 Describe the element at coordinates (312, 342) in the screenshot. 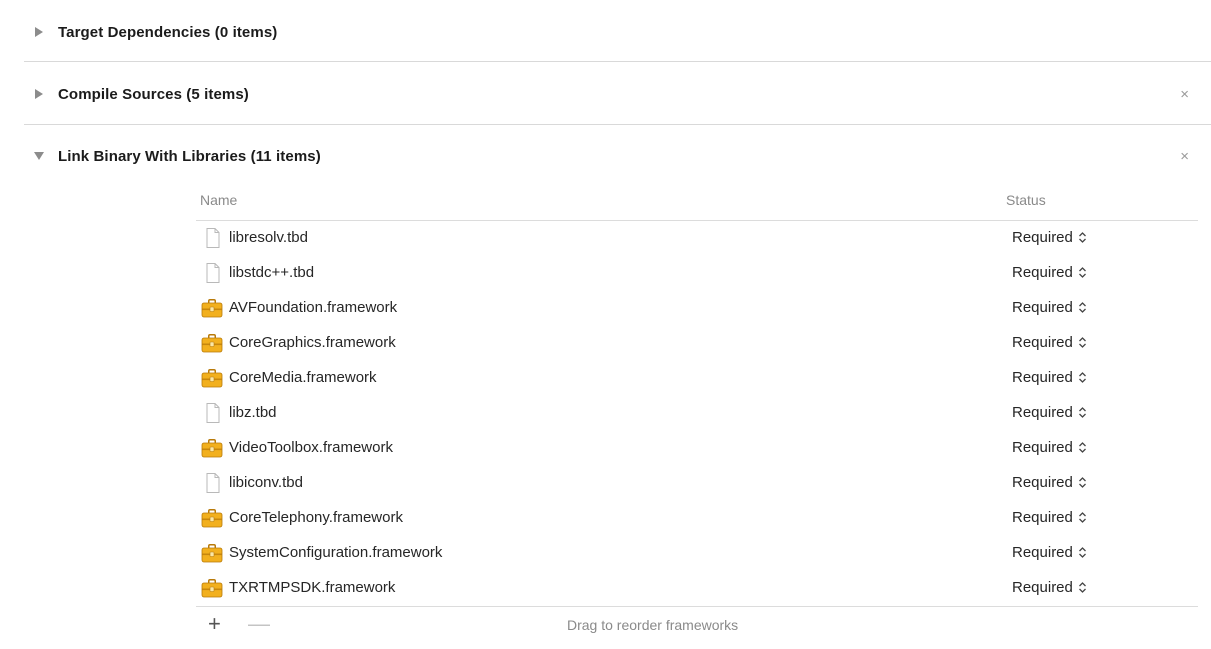

I see `library-name: CoreGraphics.framework` at that location.